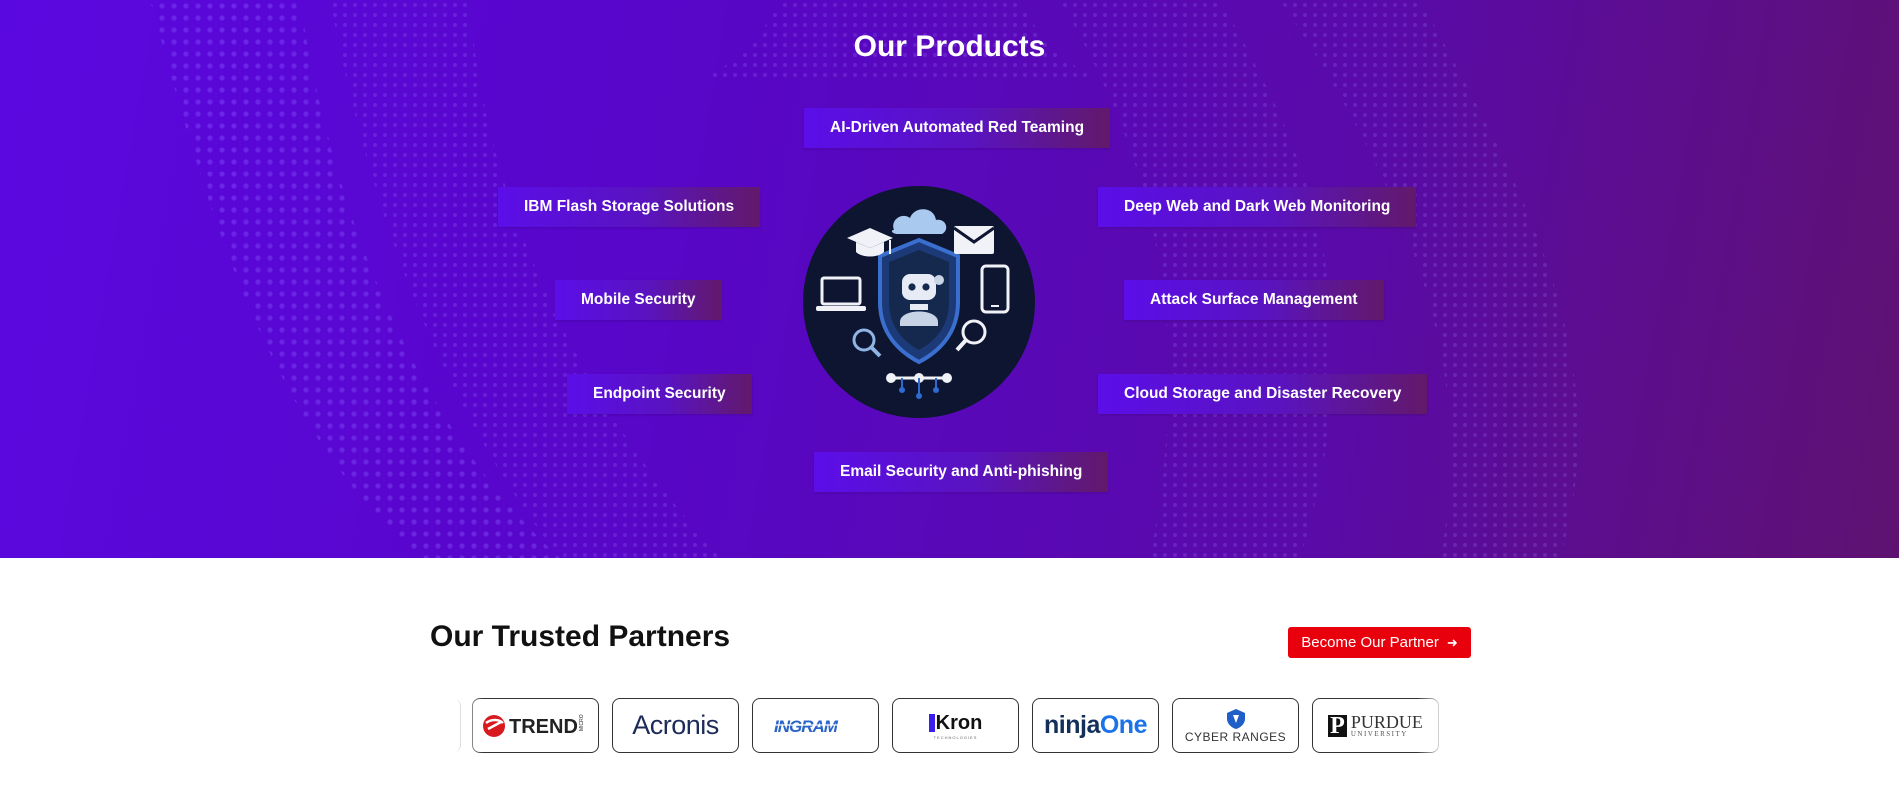 The image size is (1899, 810). What do you see at coordinates (1235, 736) in the screenshot?
I see `cyber-ranges-text: CYBER RANGES` at bounding box center [1235, 736].